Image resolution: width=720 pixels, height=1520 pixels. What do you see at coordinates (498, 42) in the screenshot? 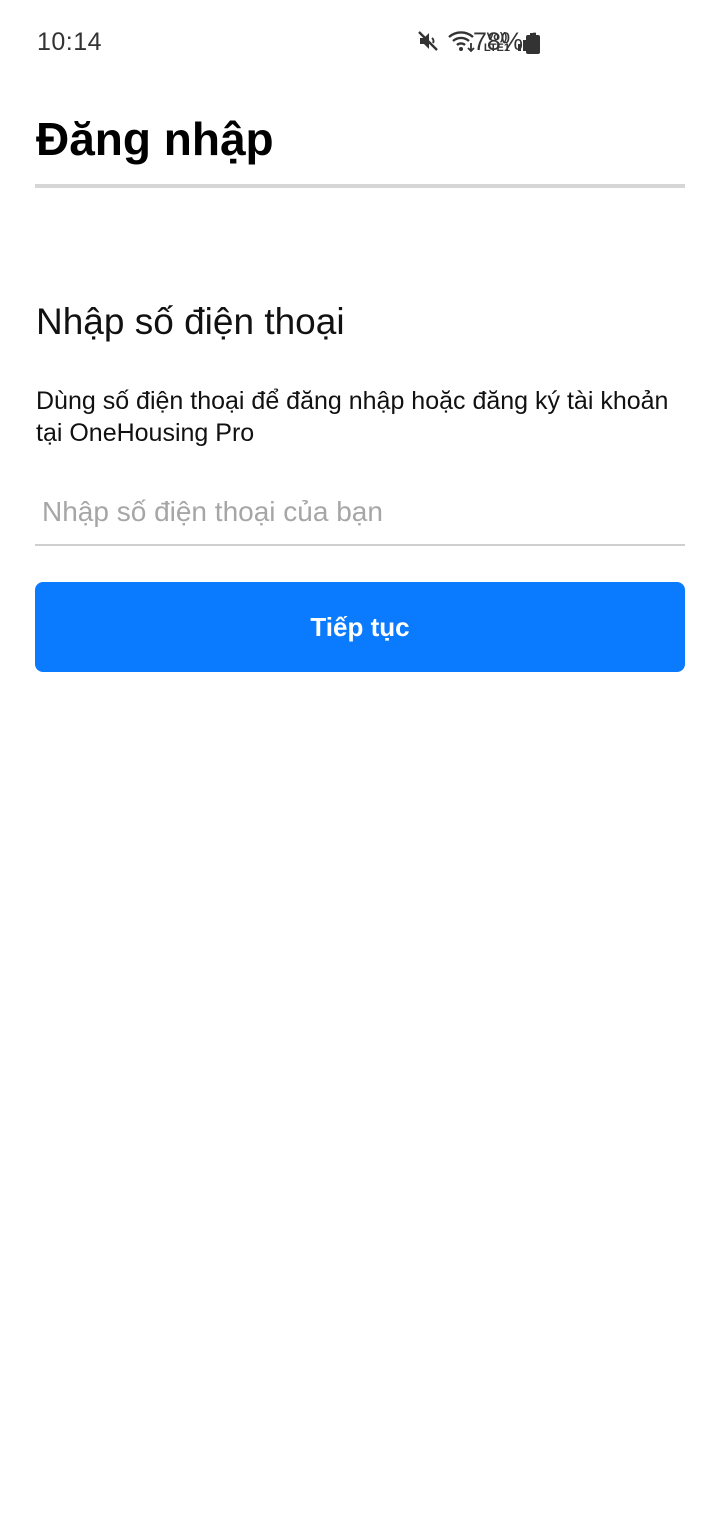
I see `battery-percent: 78%` at bounding box center [498, 42].